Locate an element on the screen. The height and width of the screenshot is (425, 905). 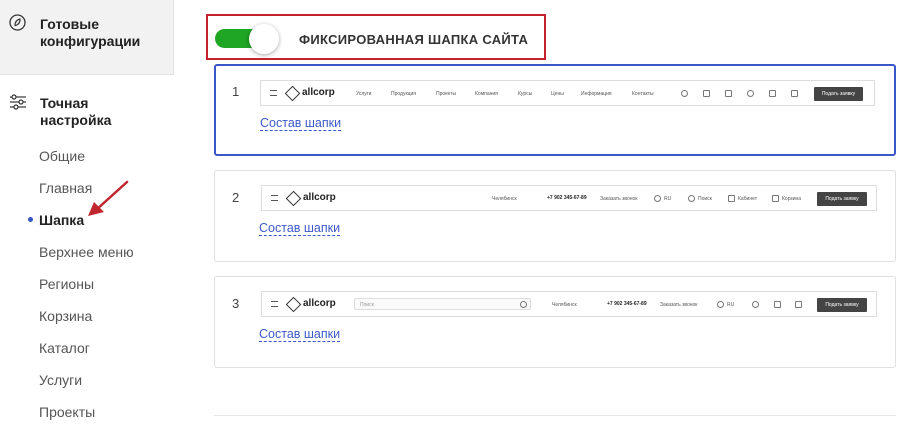
sidebar-item-services: Услуги is located at coordinates (60, 380).